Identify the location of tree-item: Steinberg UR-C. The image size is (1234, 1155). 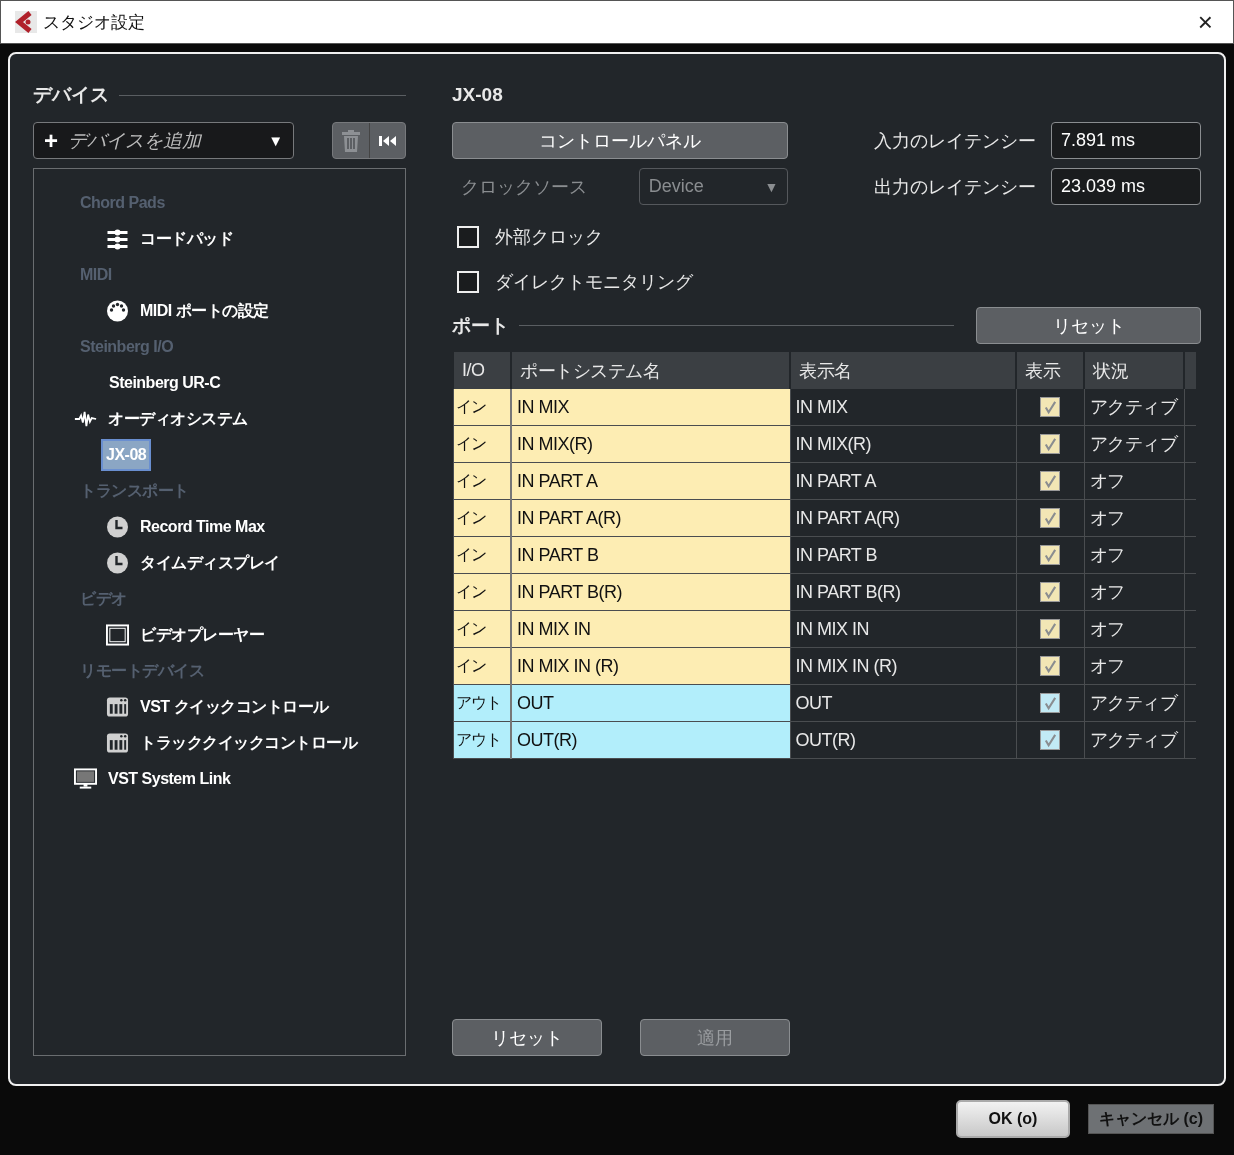
(165, 383).